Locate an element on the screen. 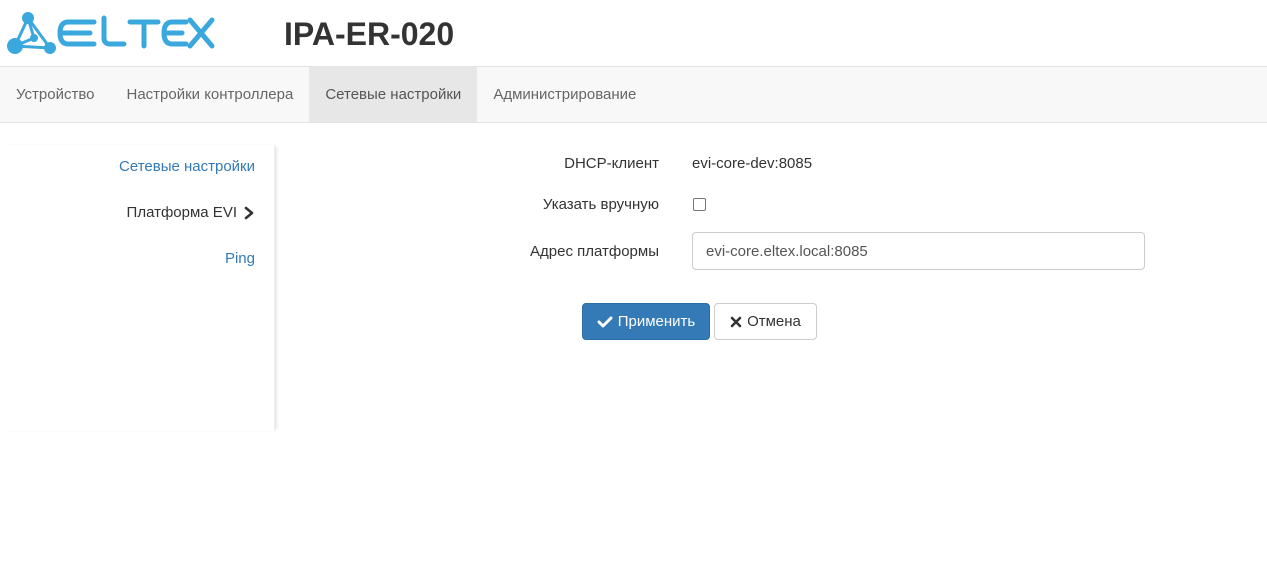 This screenshot has height=567, width=1267. platform-address-label: Адрес платформы is located at coordinates (594, 251).